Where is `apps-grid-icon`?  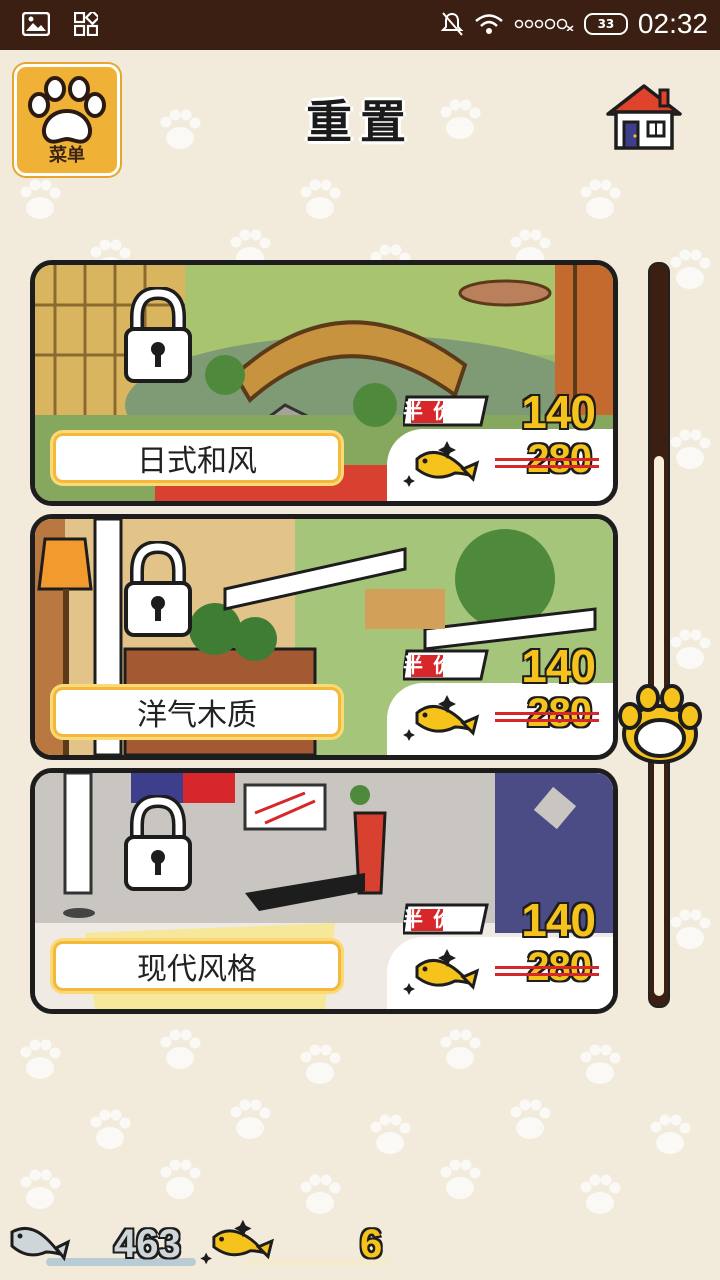 apps-grid-icon is located at coordinates (86, 24).